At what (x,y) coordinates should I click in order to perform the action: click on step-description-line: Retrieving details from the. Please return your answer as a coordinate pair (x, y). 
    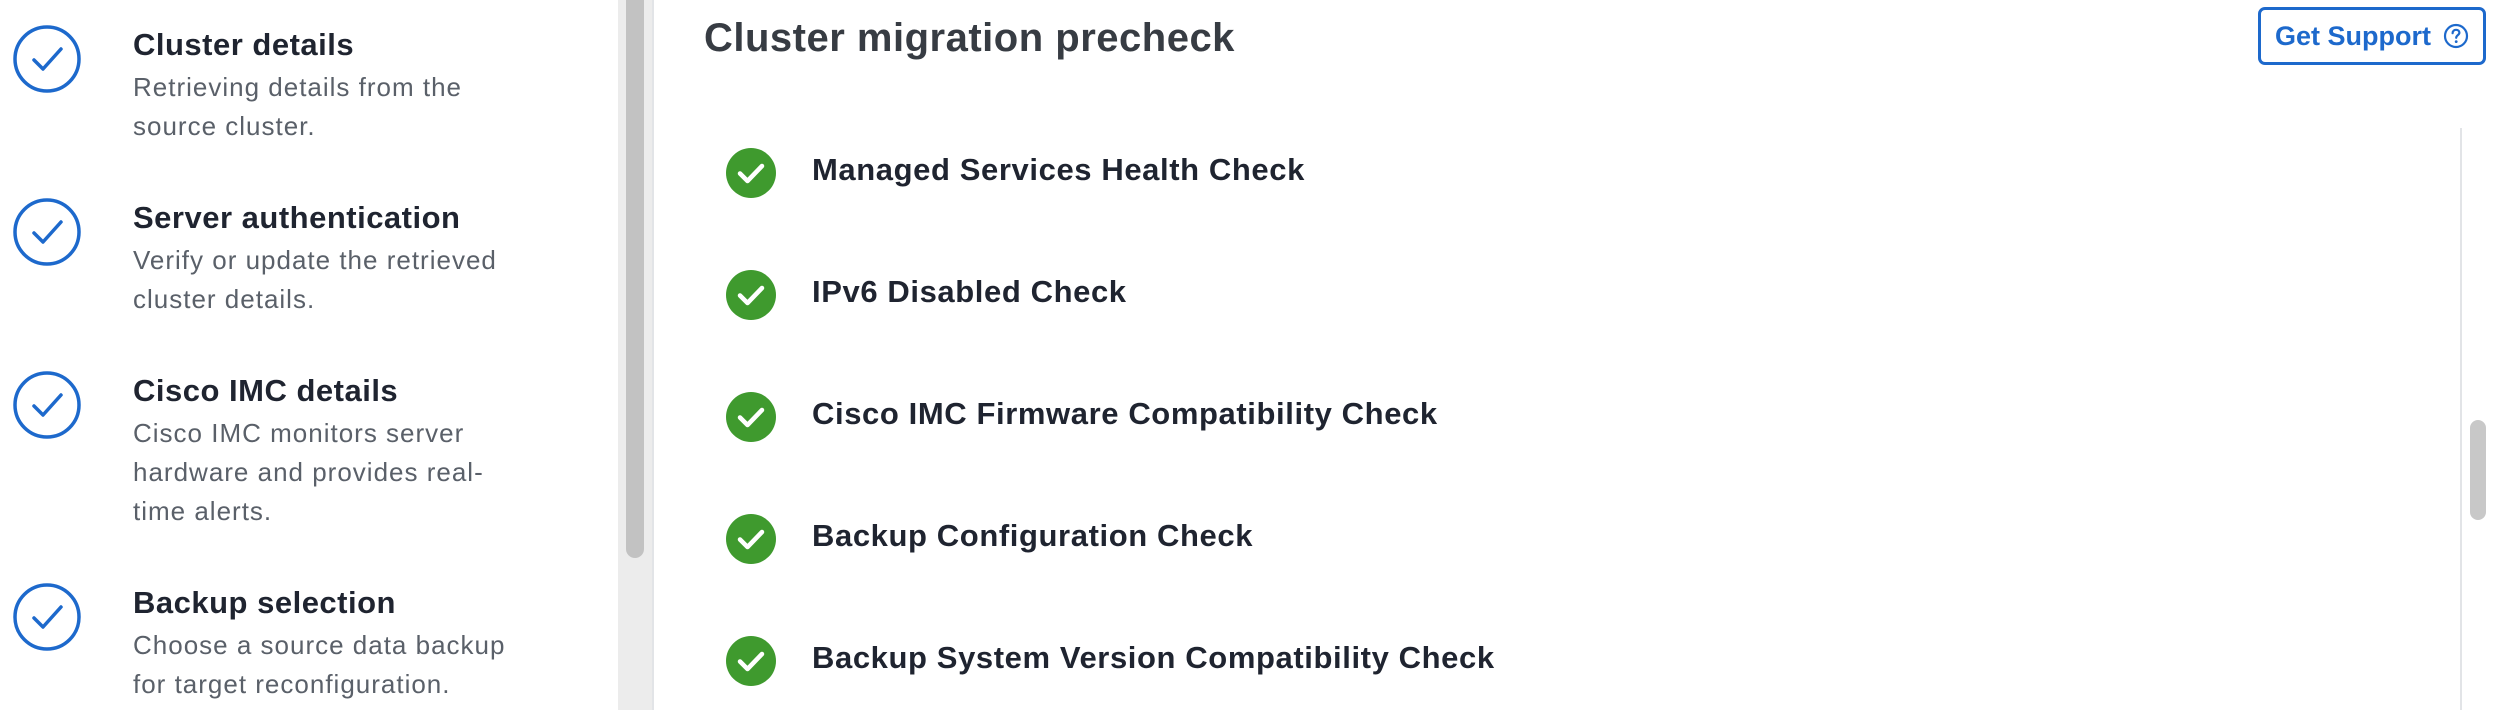
    Looking at the image, I should click on (298, 87).